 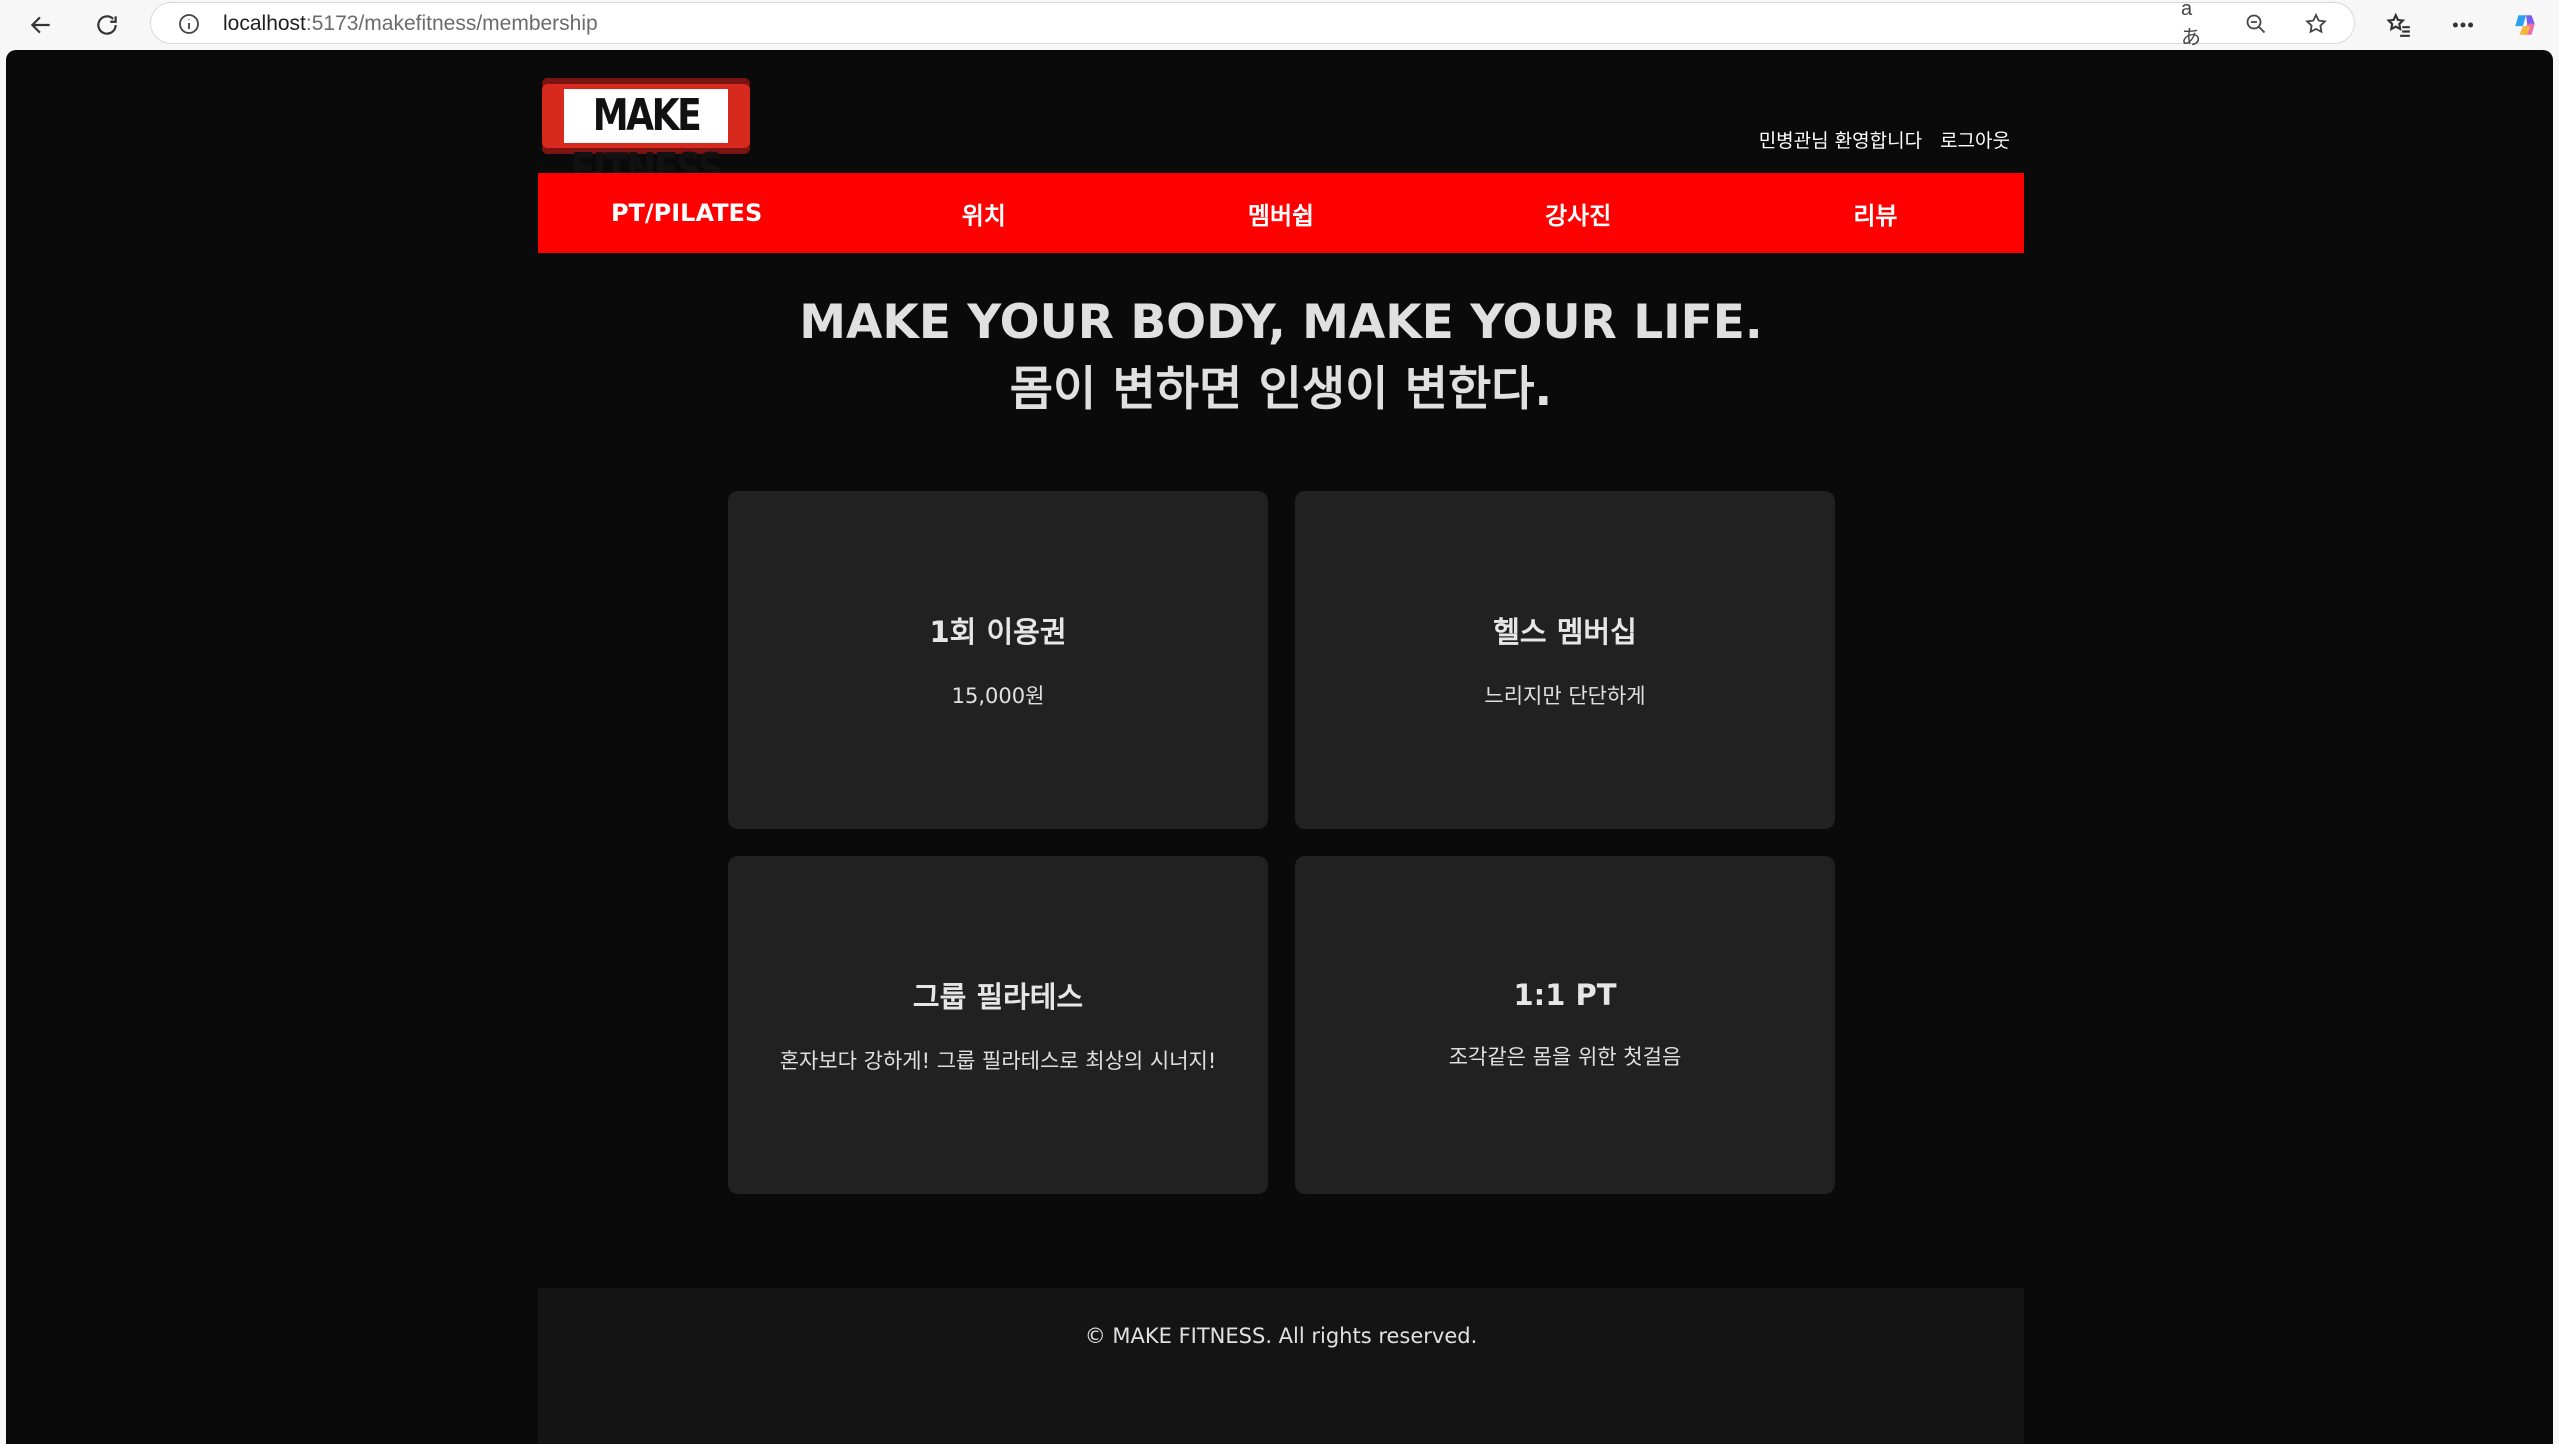 I want to click on site-info-icon, so click(x=189, y=24).